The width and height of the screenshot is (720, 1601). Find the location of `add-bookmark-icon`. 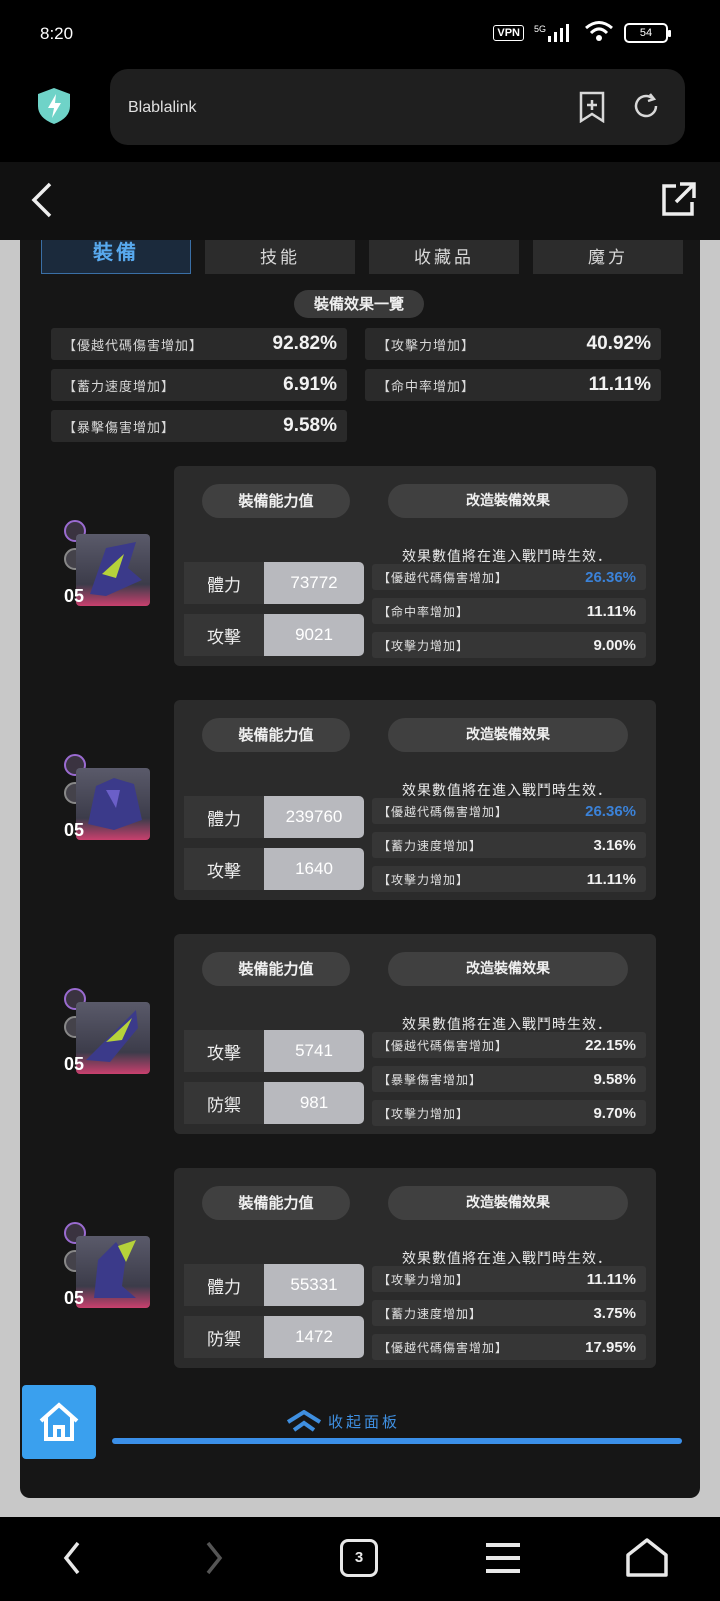

add-bookmark-icon is located at coordinates (592, 109).